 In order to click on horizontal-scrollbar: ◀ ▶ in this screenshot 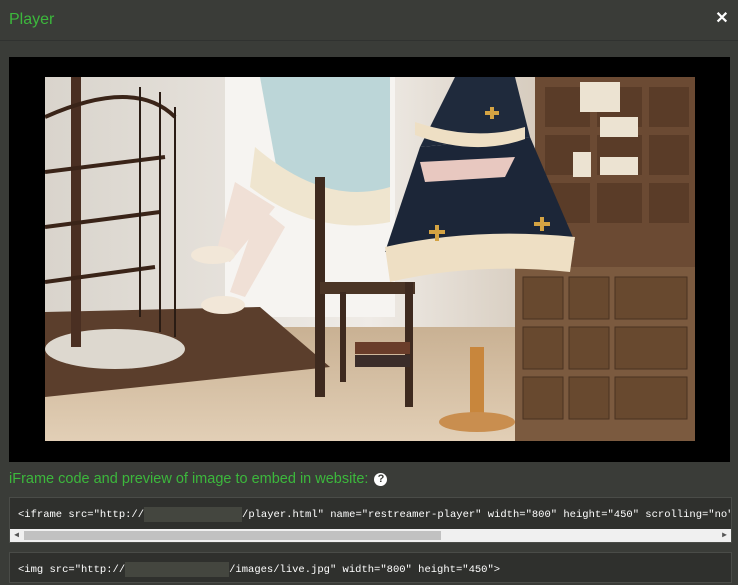, I will do `click(370, 535)`.